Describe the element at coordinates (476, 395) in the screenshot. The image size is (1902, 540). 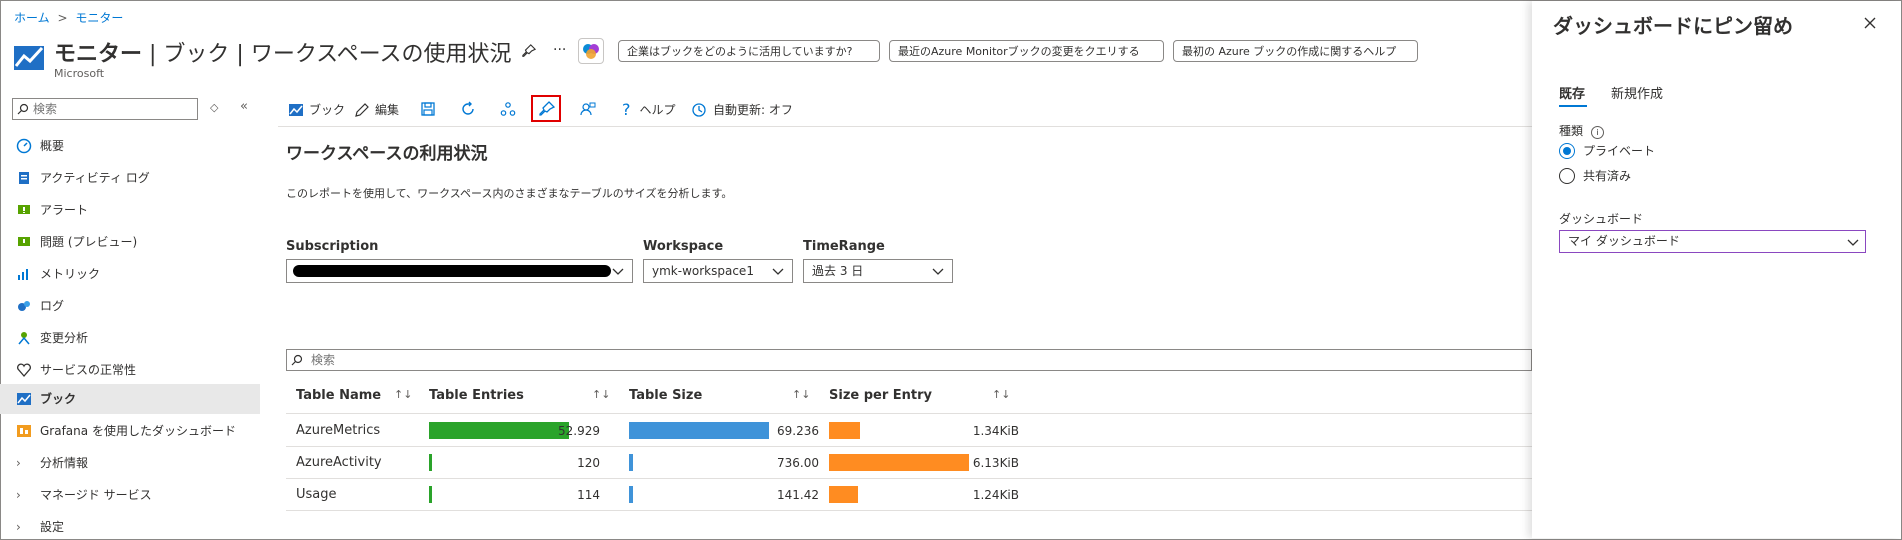
I see `column-header-table-entries: Table Entries` at that location.